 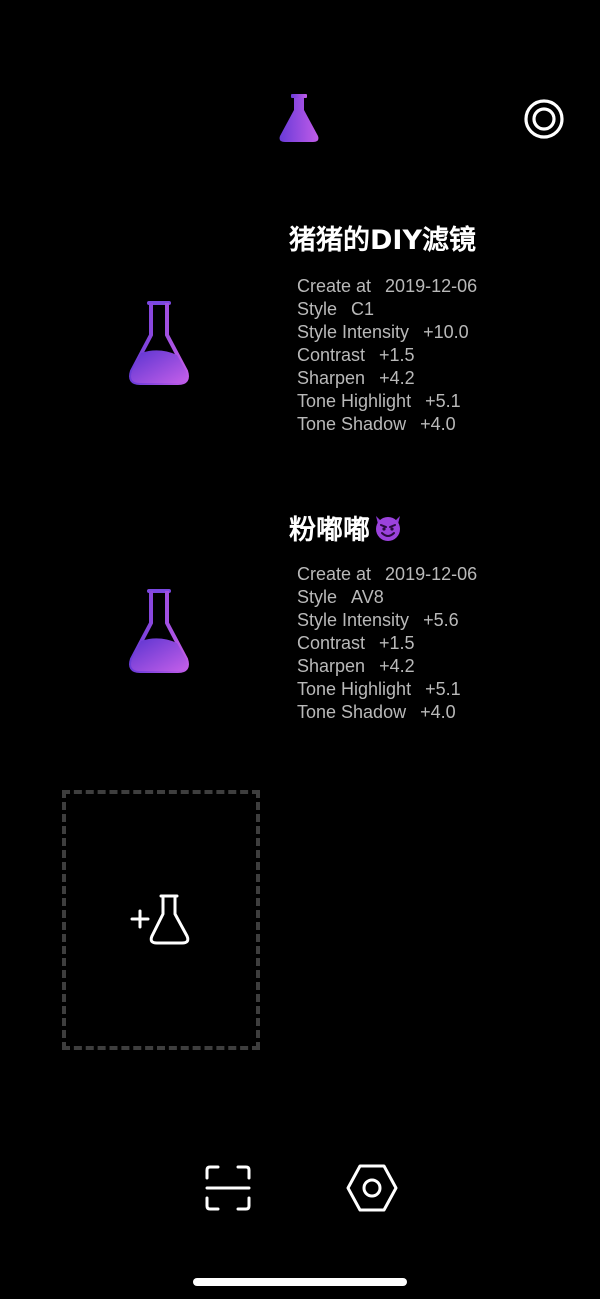 I want to click on filter-title: 粉嘟嘟, so click(x=346, y=527).